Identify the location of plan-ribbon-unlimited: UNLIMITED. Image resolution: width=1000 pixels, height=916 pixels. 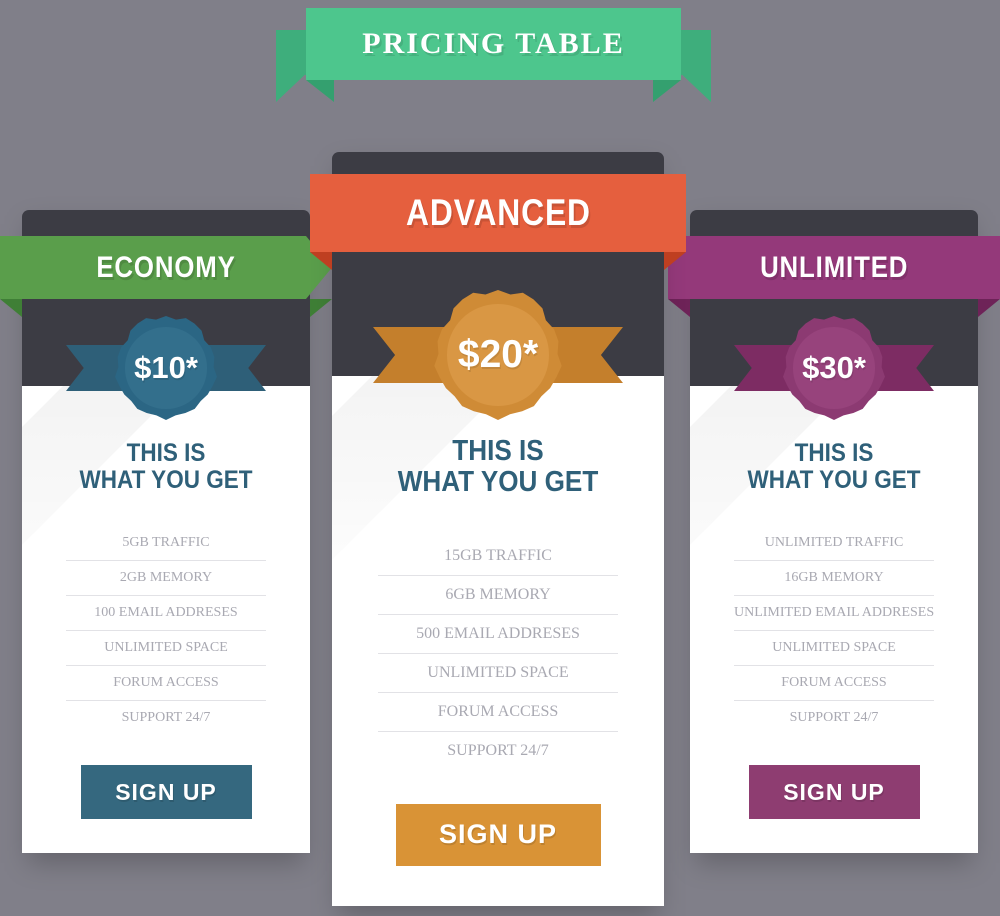
(834, 276).